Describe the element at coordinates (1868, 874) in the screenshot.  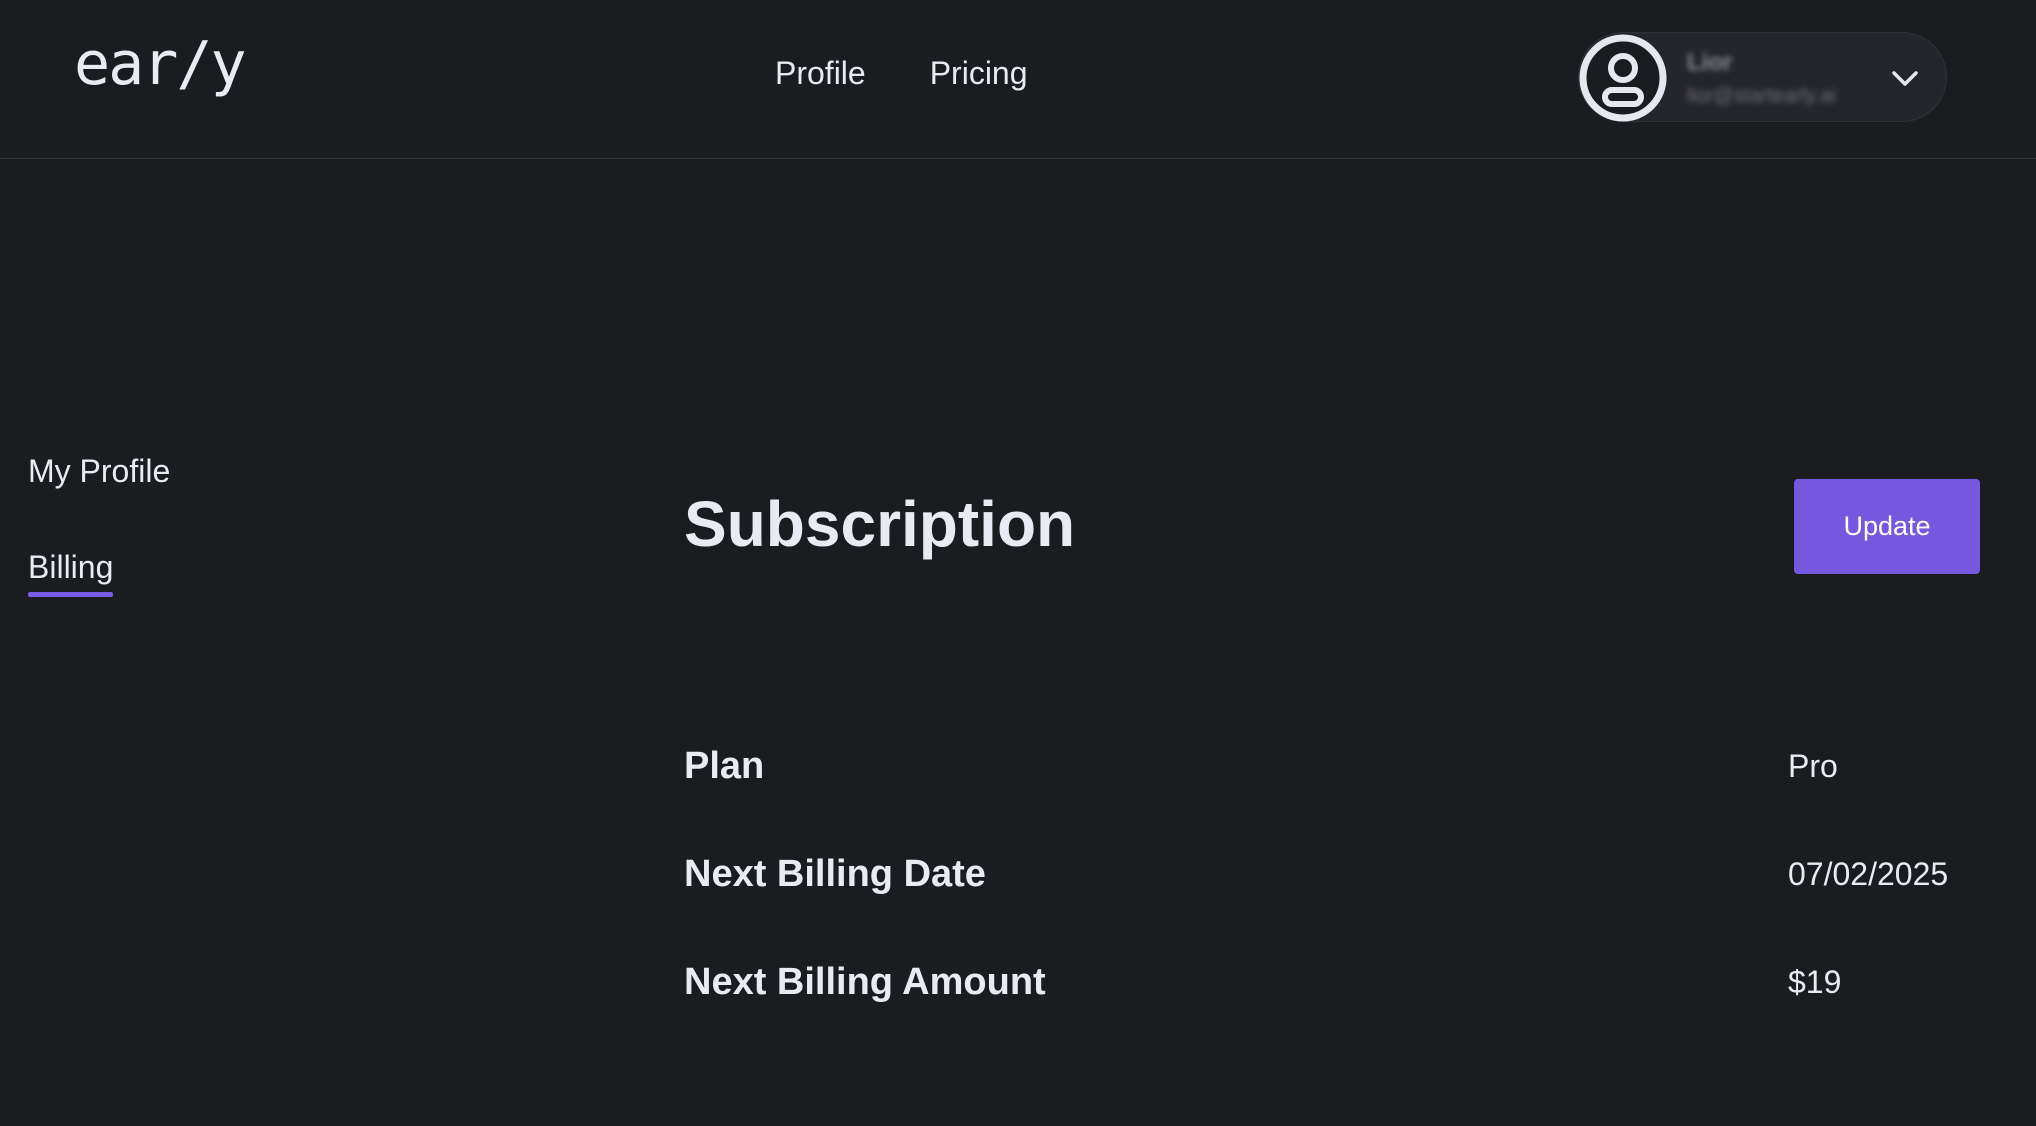
I see `next-billing-date-value: 07/02/2025` at that location.